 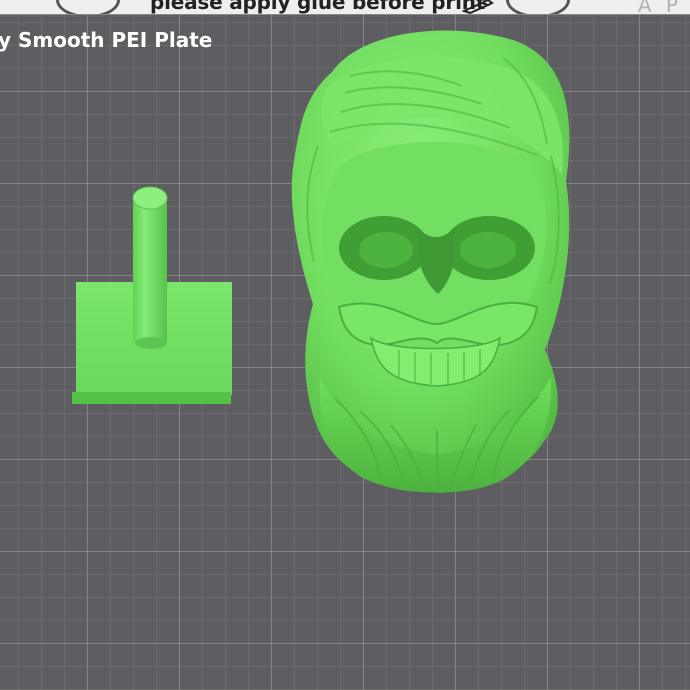 I want to click on tower-base-side, so click(x=151, y=398).